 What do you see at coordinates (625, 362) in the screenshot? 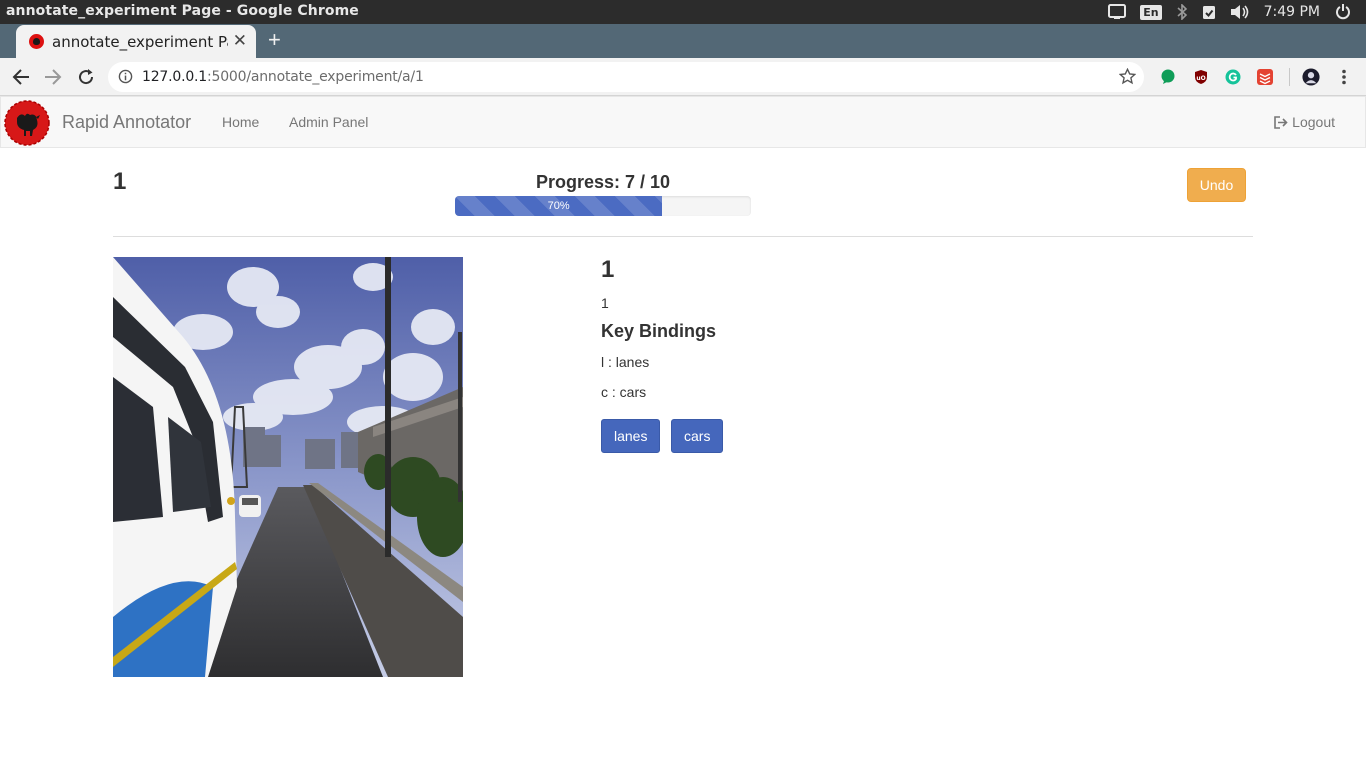
I see `key-binding-lanes: l : lanes` at bounding box center [625, 362].